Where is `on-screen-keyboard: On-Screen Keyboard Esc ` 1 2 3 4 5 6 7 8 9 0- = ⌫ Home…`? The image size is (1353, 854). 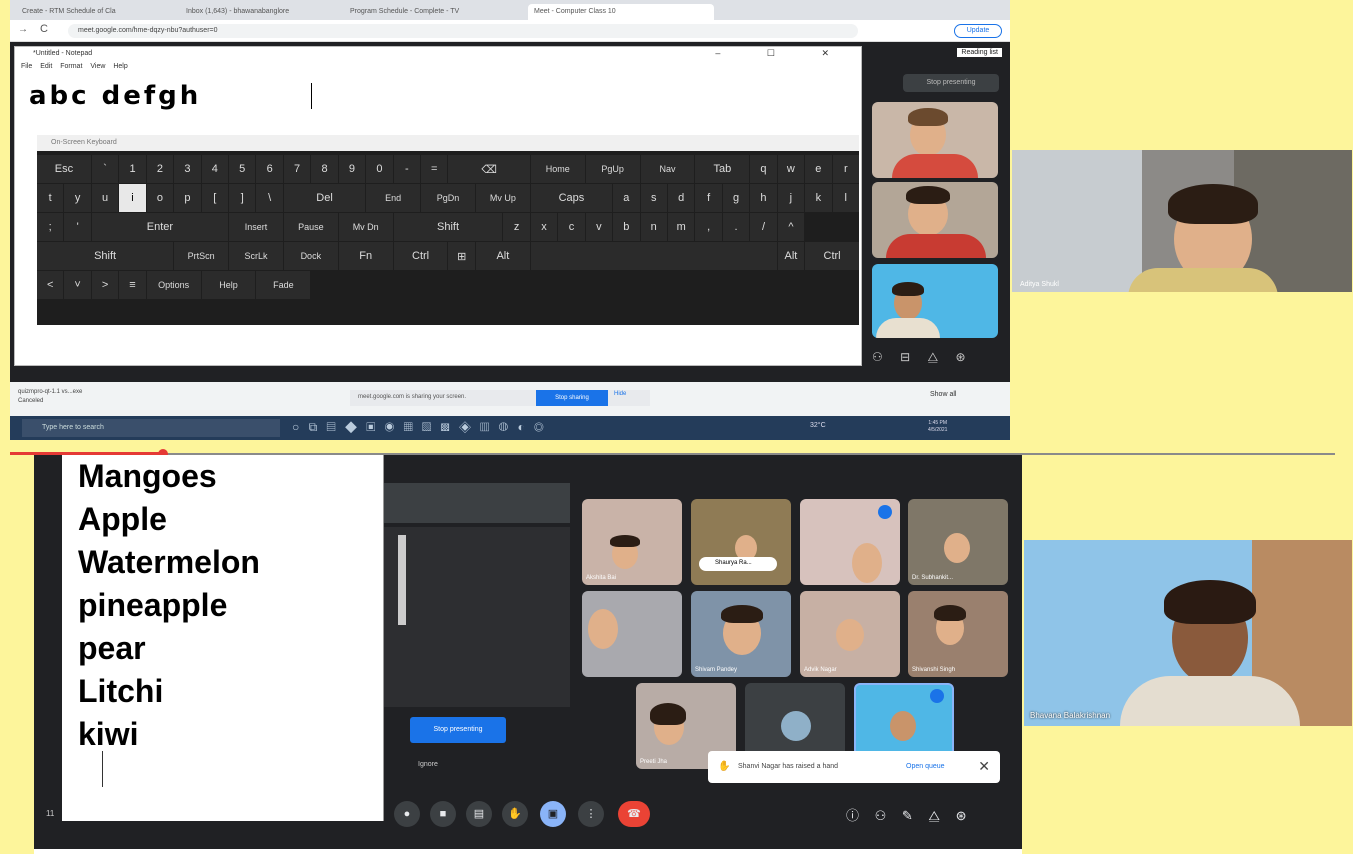
on-screen-keyboard: On-Screen Keyboard Esc ` 1 2 3 4 5 6 7 8 9 0- = ⌫ Home… is located at coordinates (448, 230).